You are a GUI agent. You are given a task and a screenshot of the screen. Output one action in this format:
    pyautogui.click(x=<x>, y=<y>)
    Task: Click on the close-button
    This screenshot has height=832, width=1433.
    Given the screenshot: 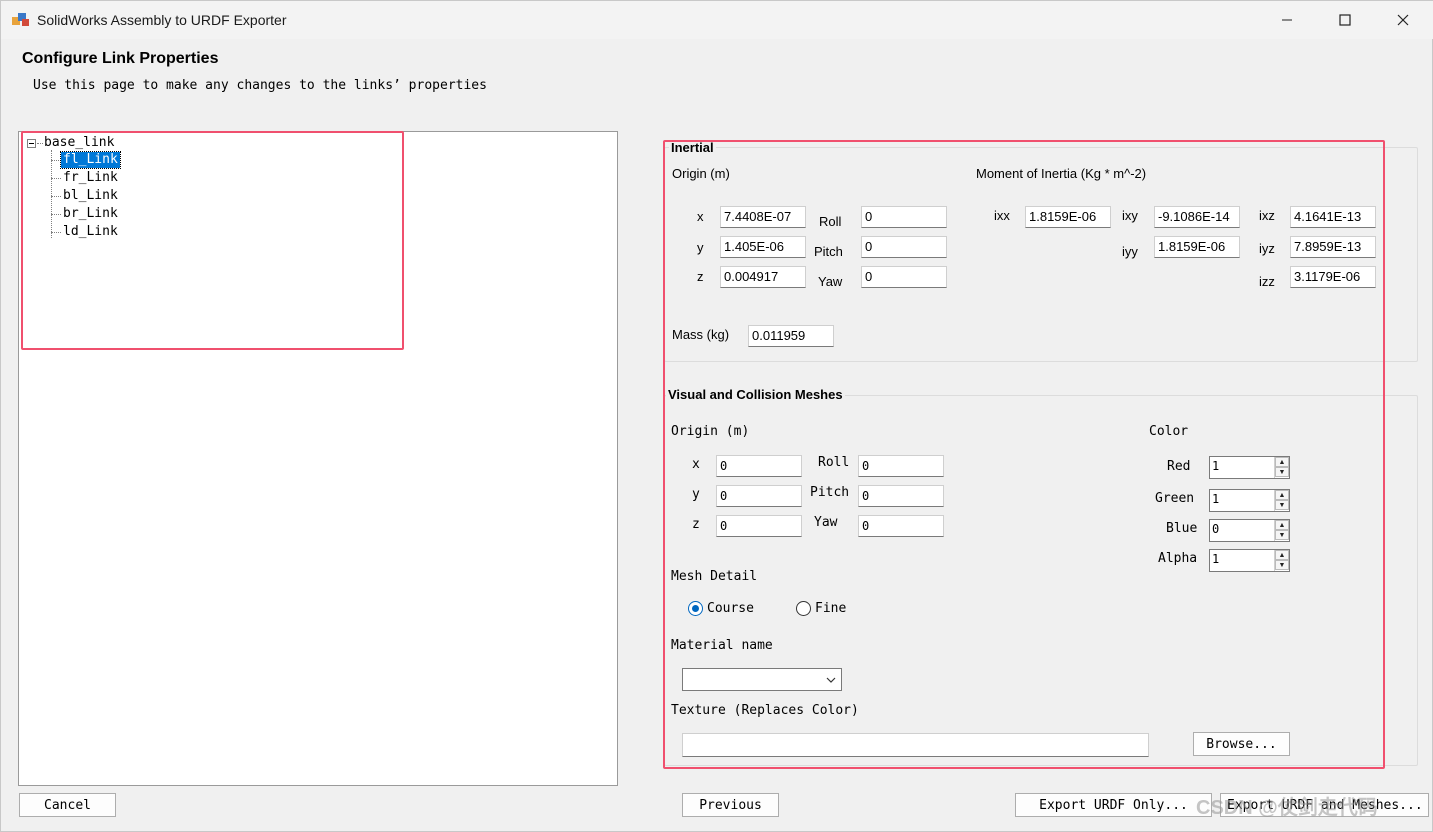 What is the action you would take?
    pyautogui.click(x=1403, y=20)
    